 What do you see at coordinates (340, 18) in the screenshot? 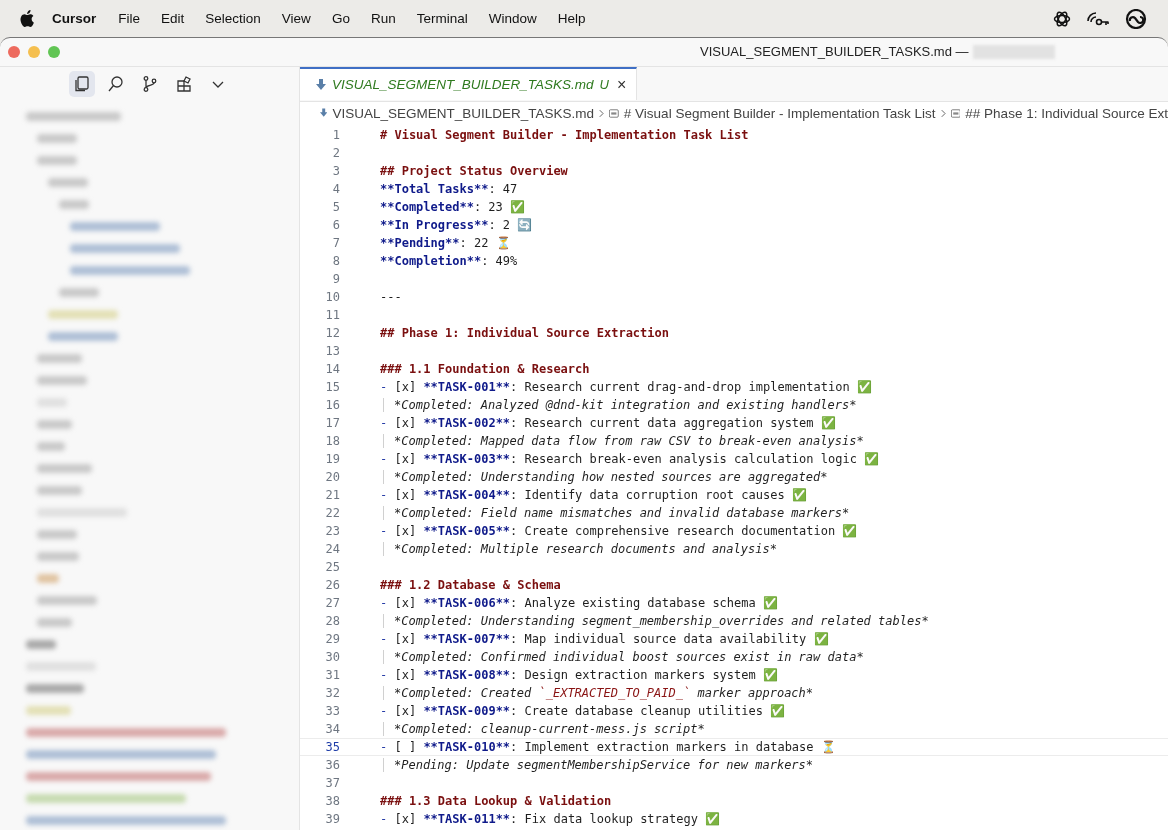
I see `menu-item: Go` at bounding box center [340, 18].